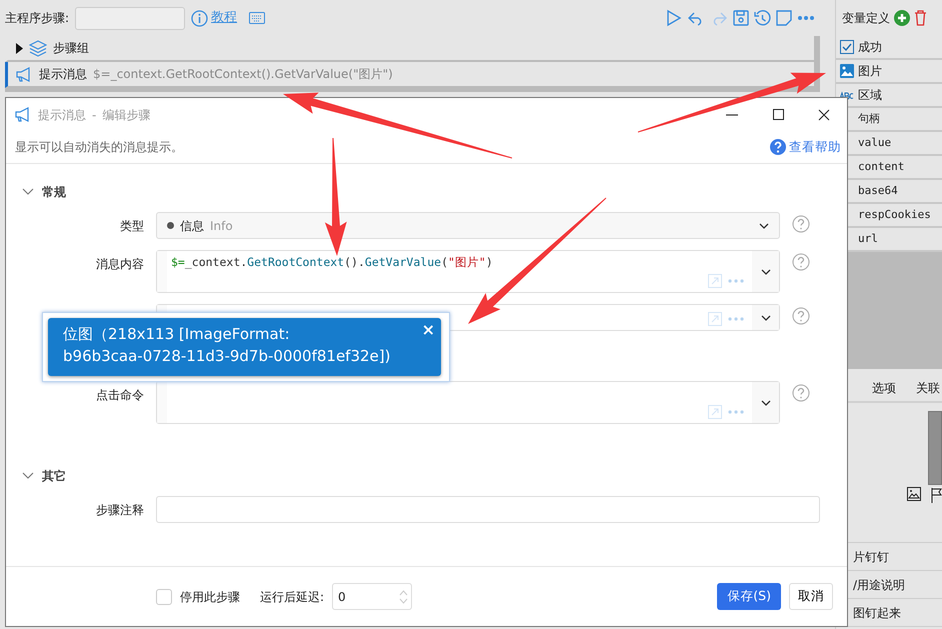 This screenshot has height=629, width=942. What do you see at coordinates (120, 395) in the screenshot?
I see `field-label: 点击命令` at bounding box center [120, 395].